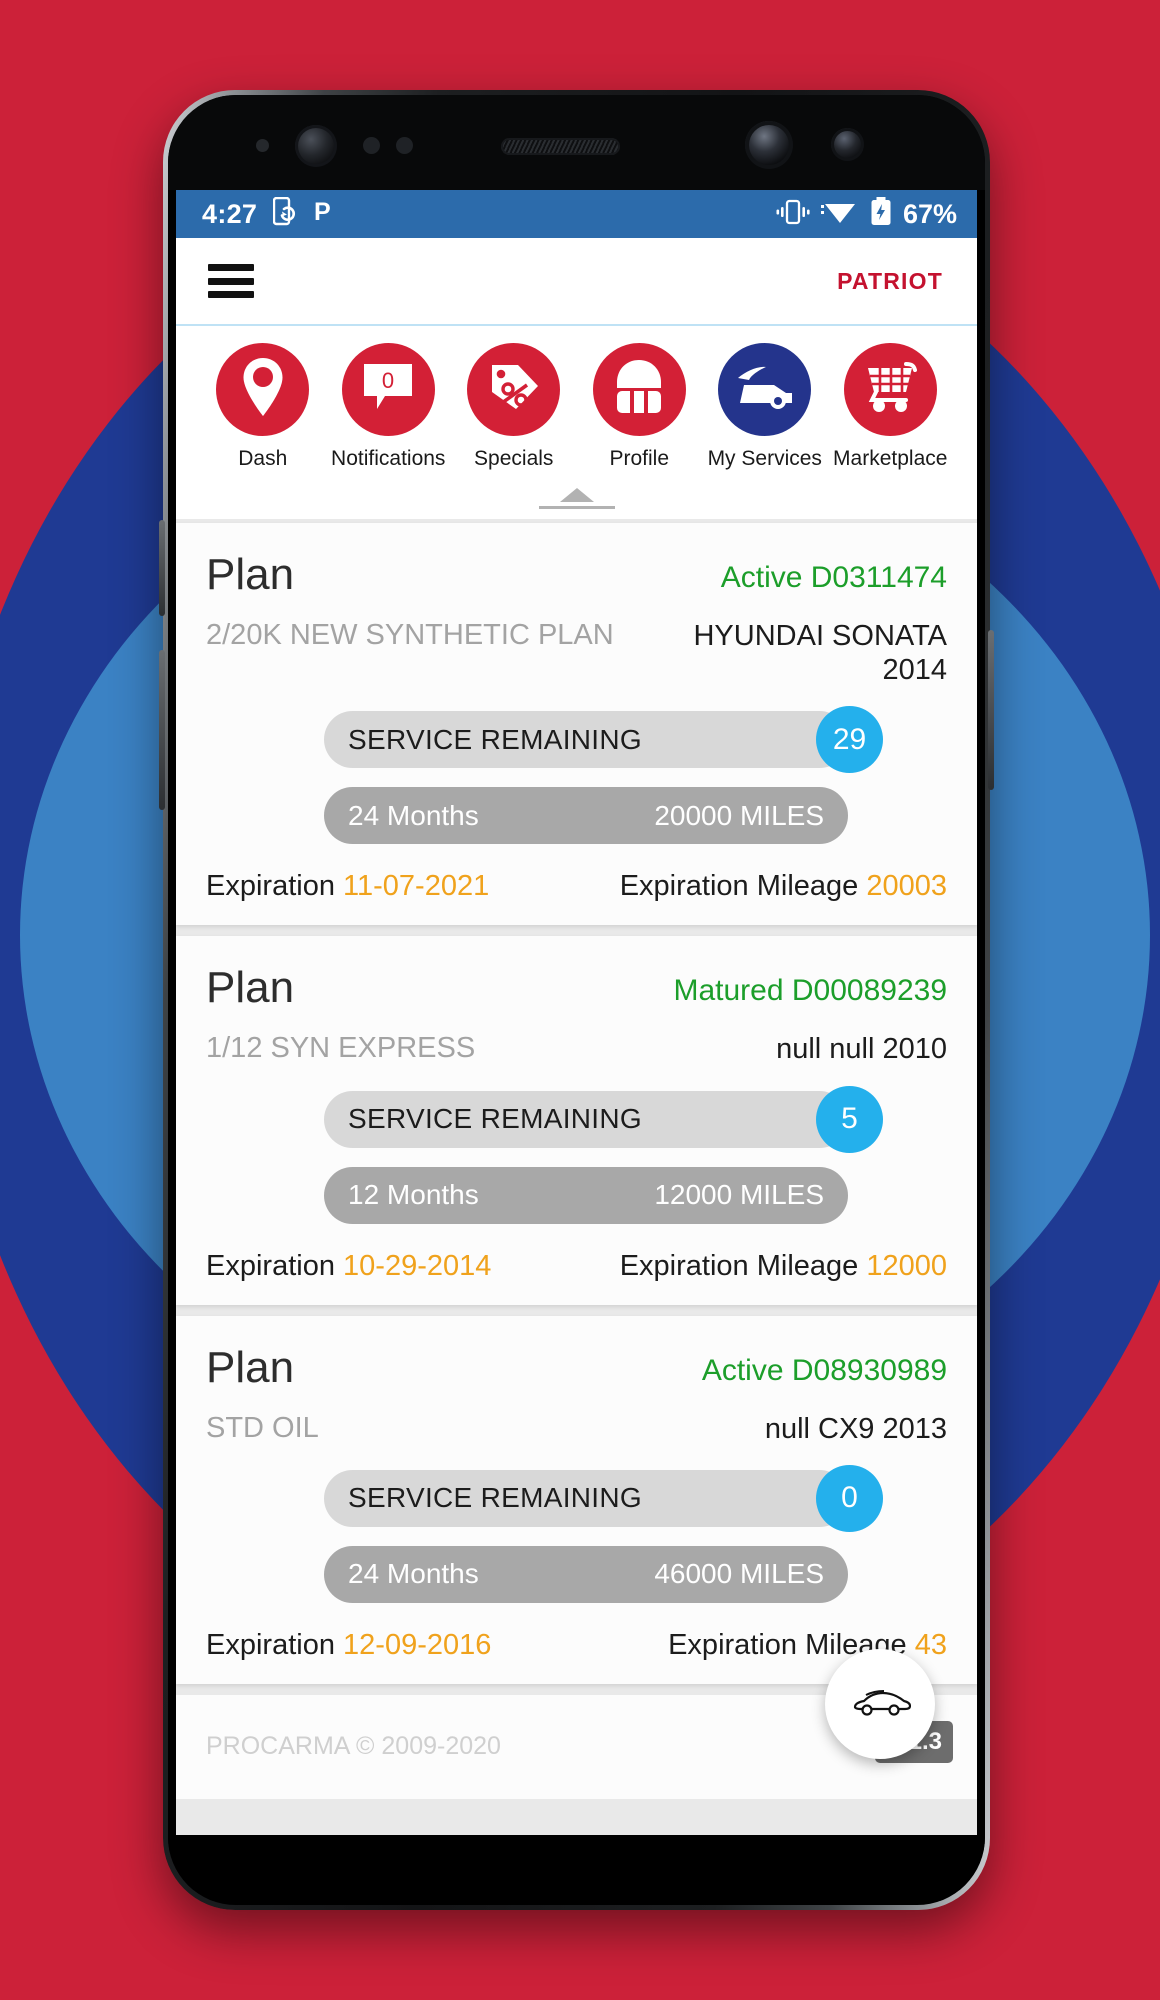 The width and height of the screenshot is (1160, 2000). What do you see at coordinates (388, 380) in the screenshot?
I see `svg-text: 0` at bounding box center [388, 380].